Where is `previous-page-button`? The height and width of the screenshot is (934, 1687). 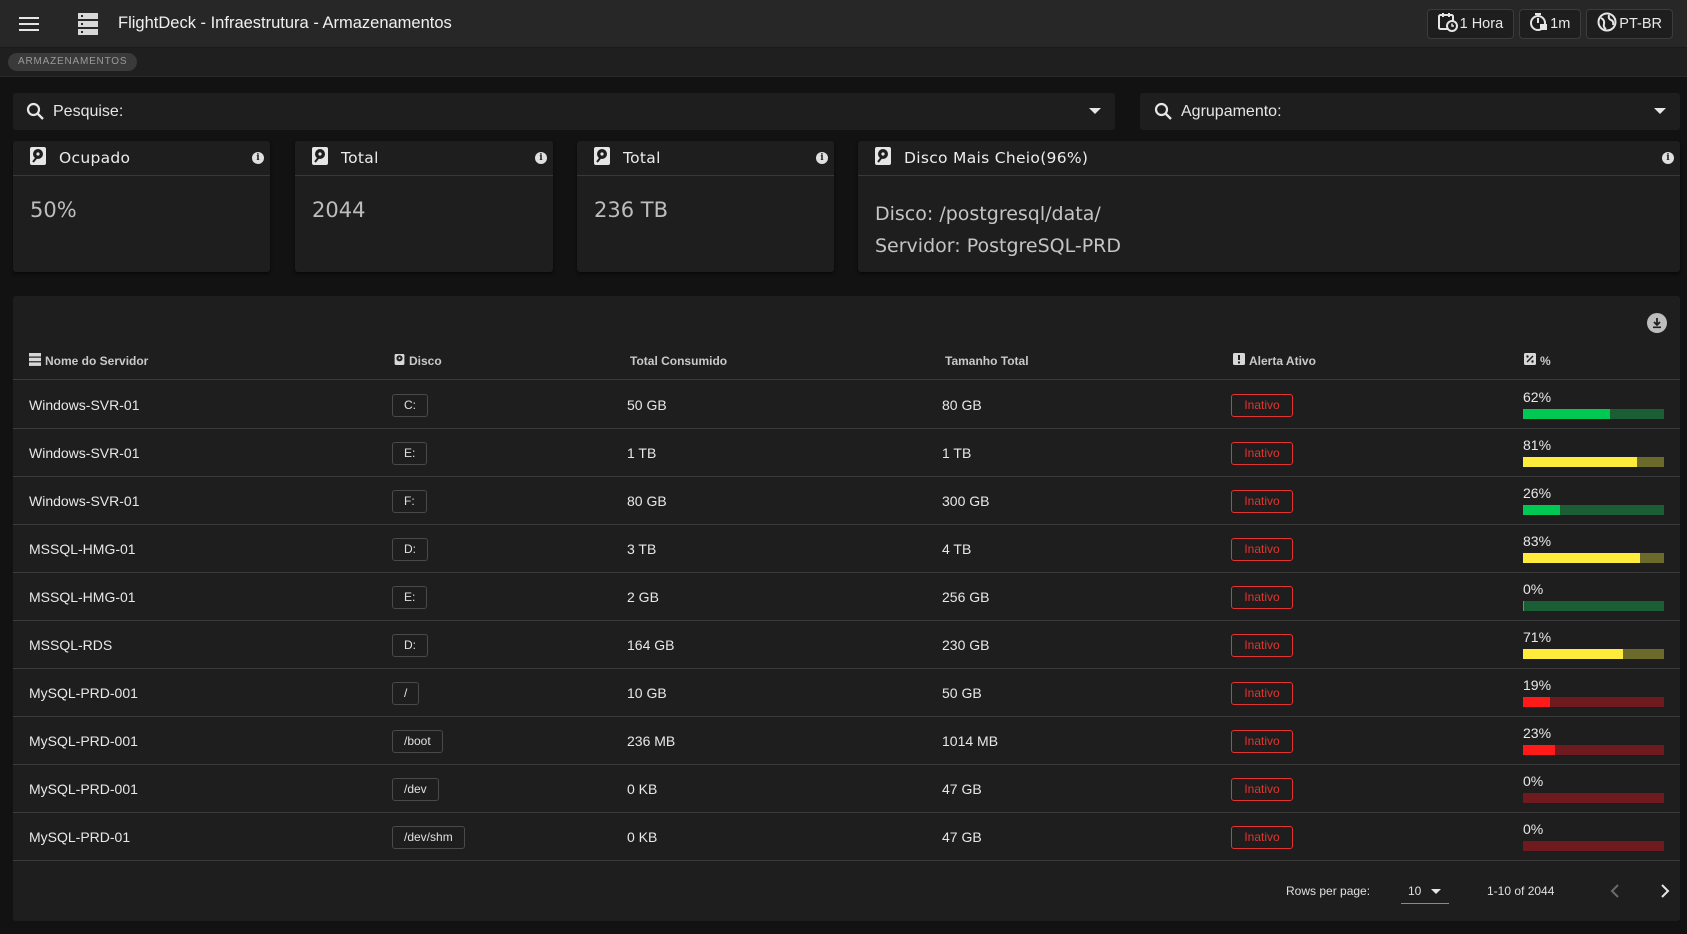
previous-page-button is located at coordinates (1615, 891).